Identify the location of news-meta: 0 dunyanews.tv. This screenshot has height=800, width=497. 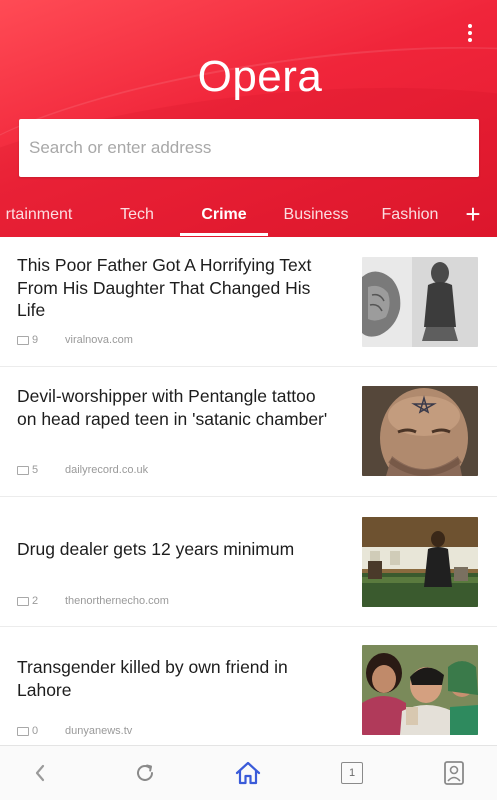
(74, 731).